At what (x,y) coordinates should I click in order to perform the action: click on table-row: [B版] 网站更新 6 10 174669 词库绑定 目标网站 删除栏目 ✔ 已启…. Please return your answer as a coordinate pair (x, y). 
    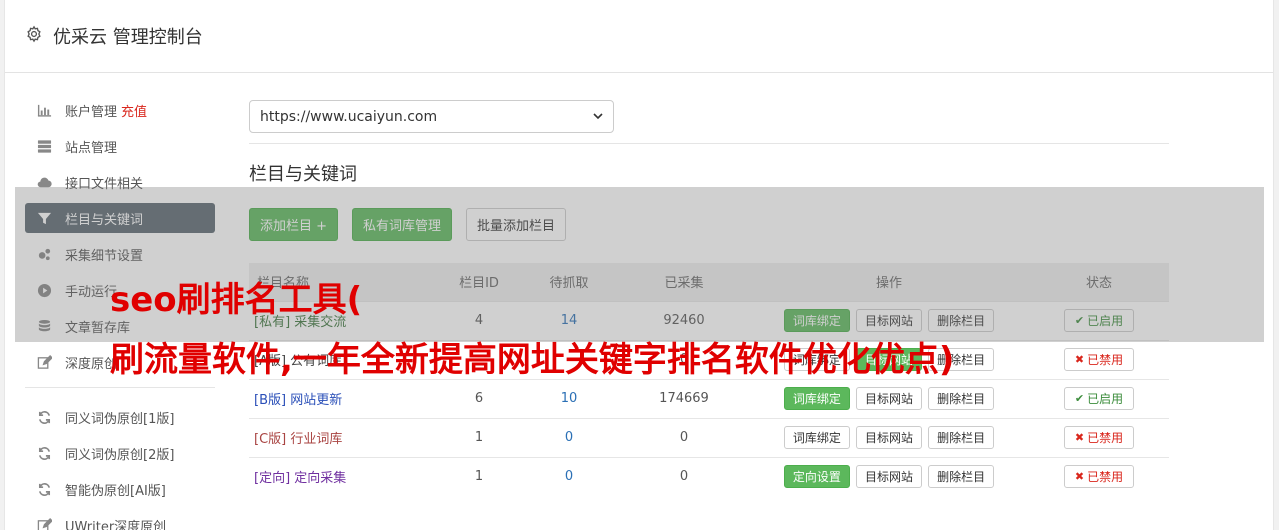
    Looking at the image, I should click on (709, 398).